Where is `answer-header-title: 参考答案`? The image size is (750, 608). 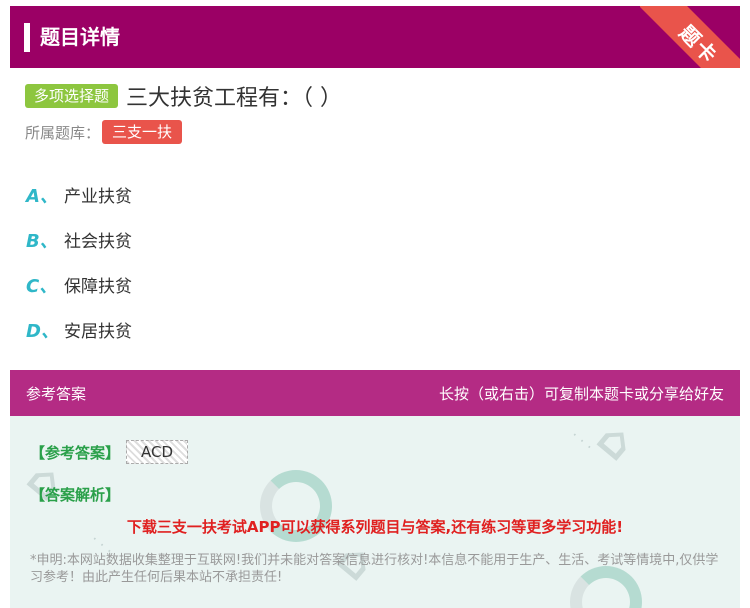 answer-header-title: 参考答案 is located at coordinates (56, 393).